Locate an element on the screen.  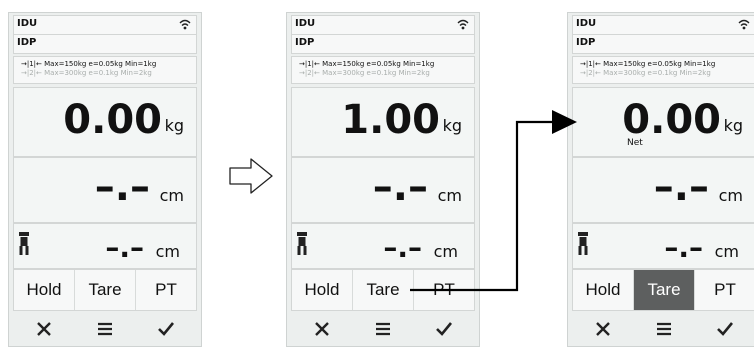
connector-line is located at coordinates (481, 206).